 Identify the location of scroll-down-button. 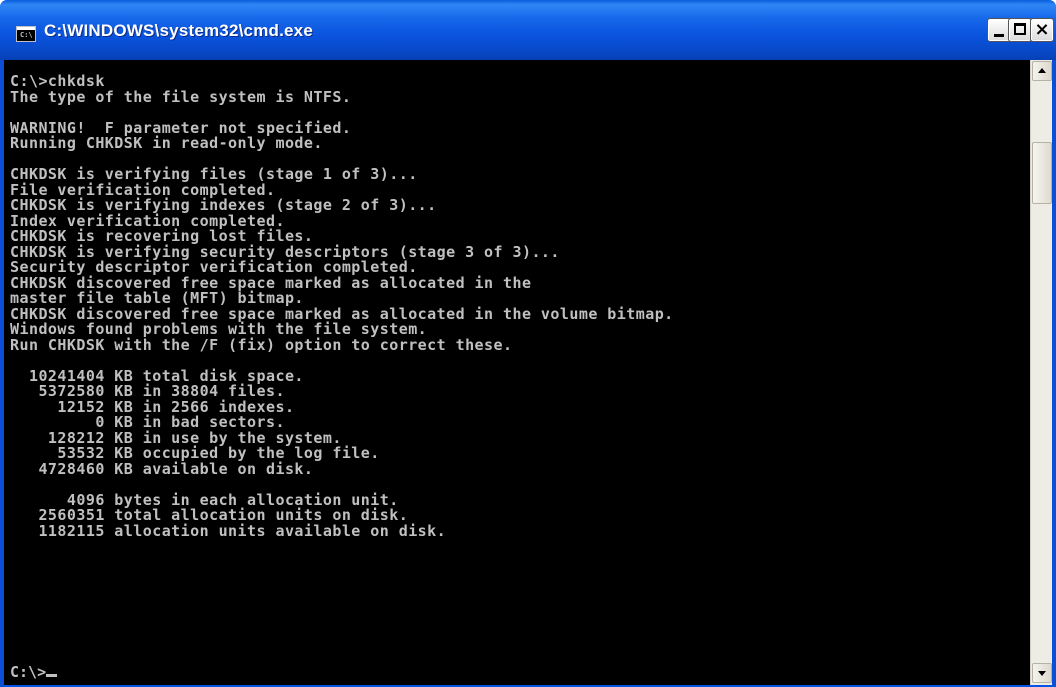
(1042, 673).